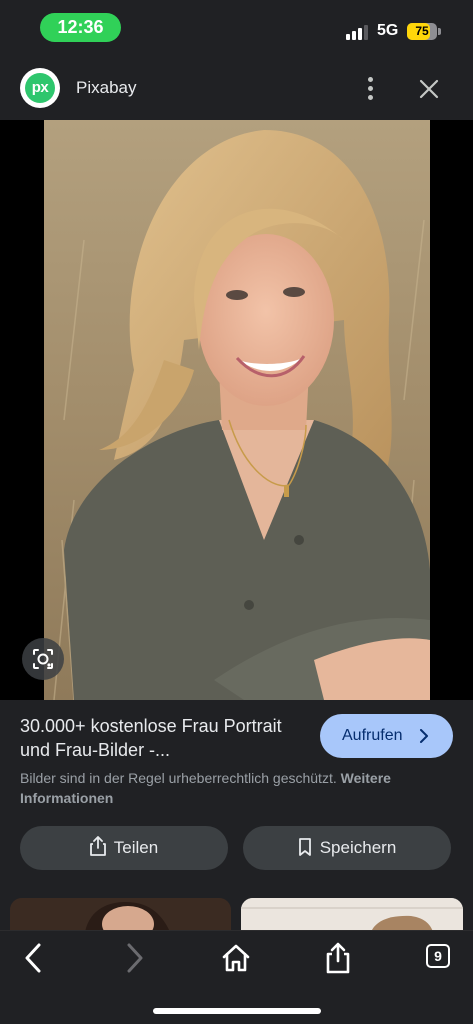 This screenshot has width=473, height=1024. What do you see at coordinates (34, 958) in the screenshot?
I see `back-icon` at bounding box center [34, 958].